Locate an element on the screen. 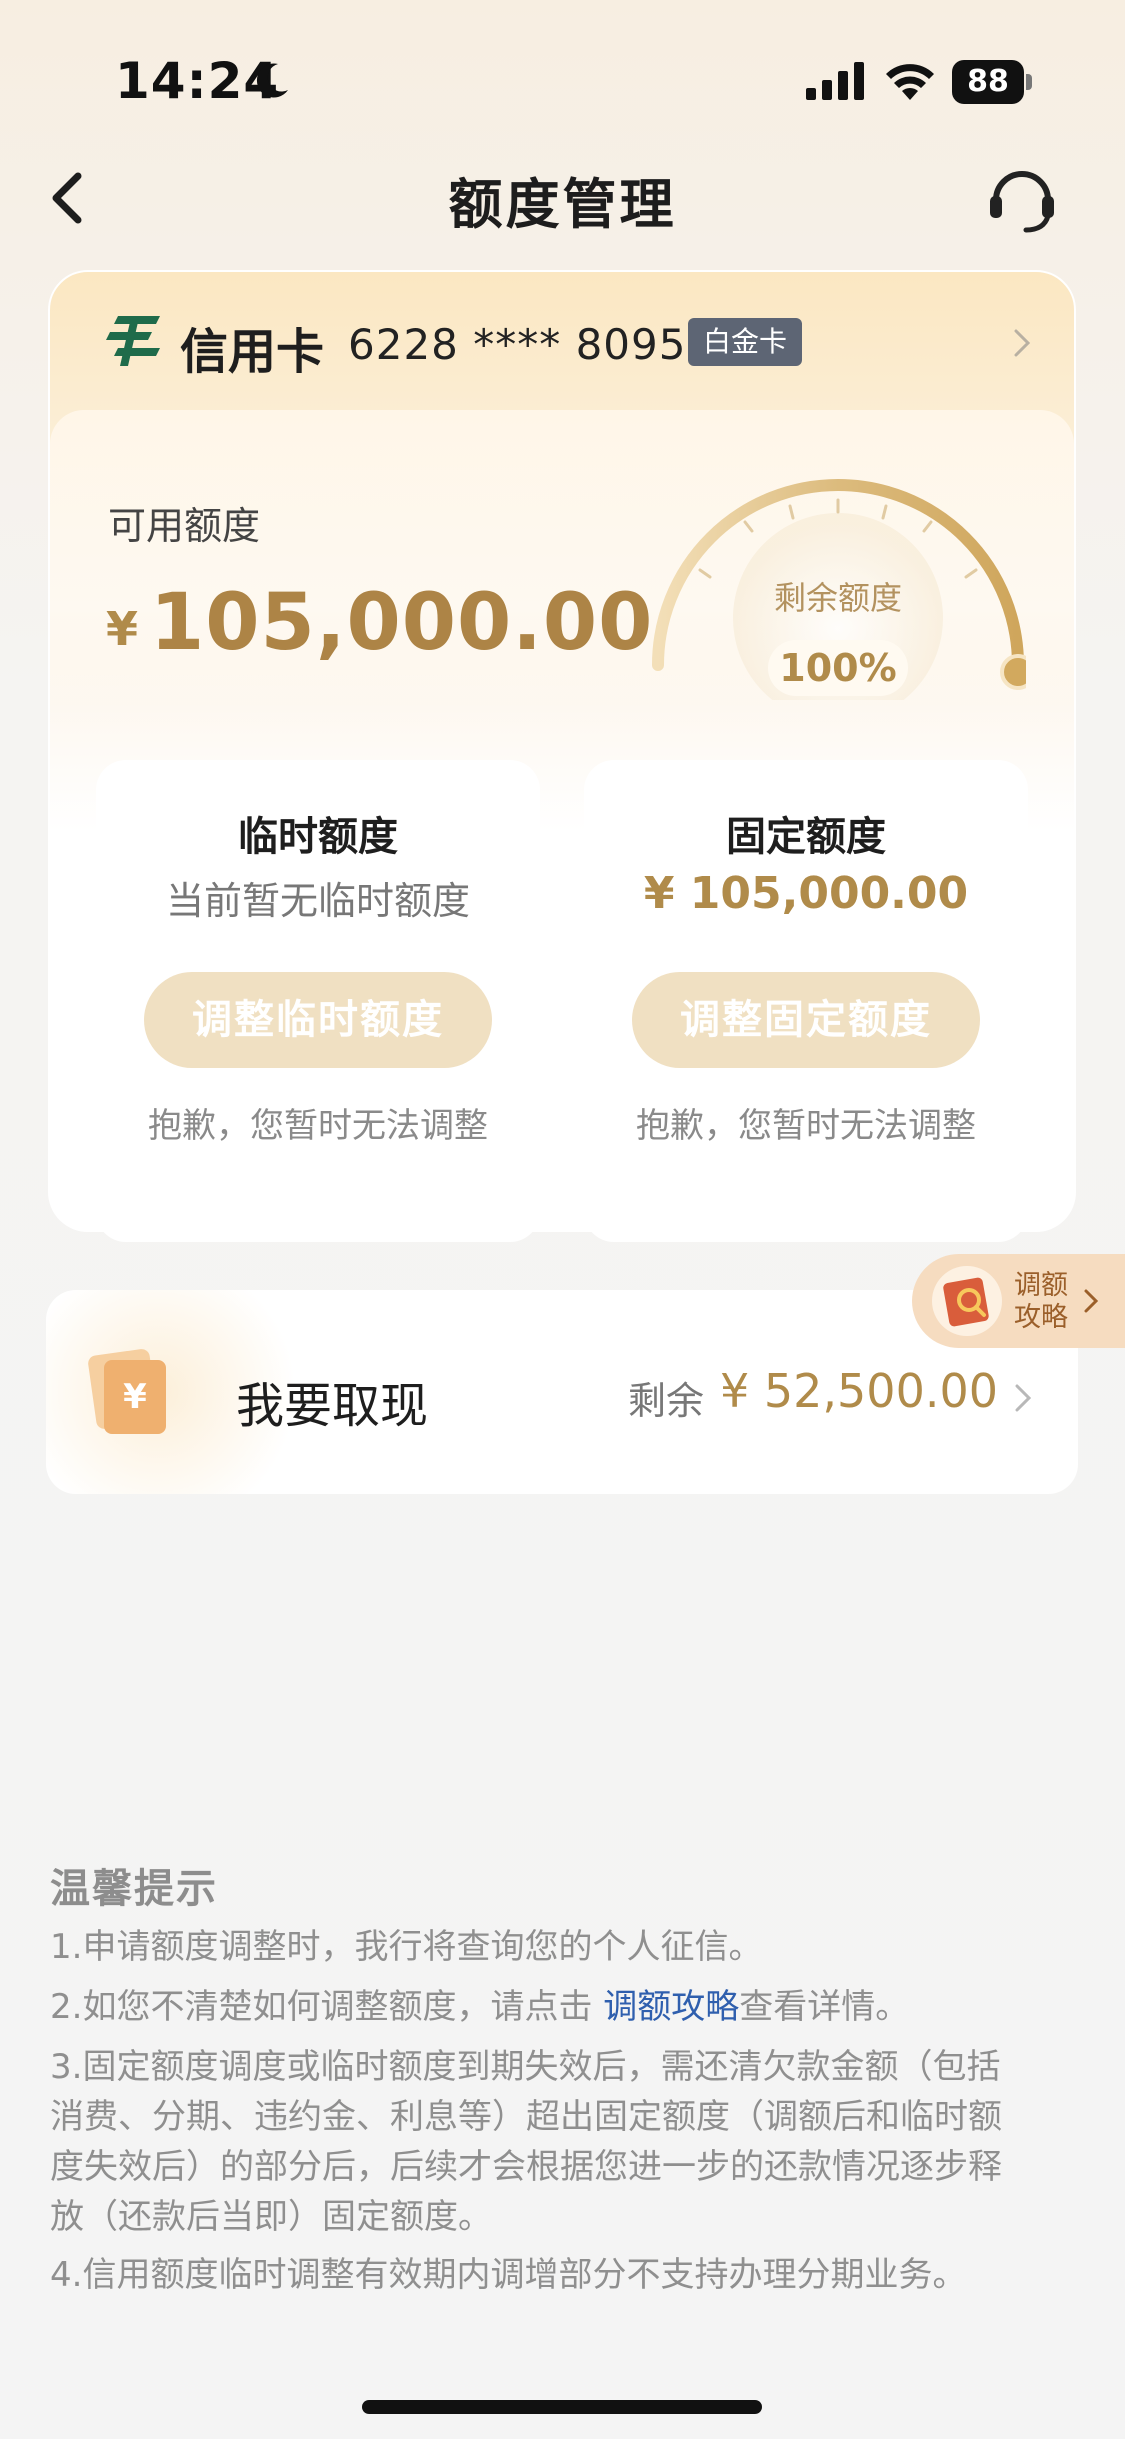  card-type-label: 信用卡 is located at coordinates (252, 352).